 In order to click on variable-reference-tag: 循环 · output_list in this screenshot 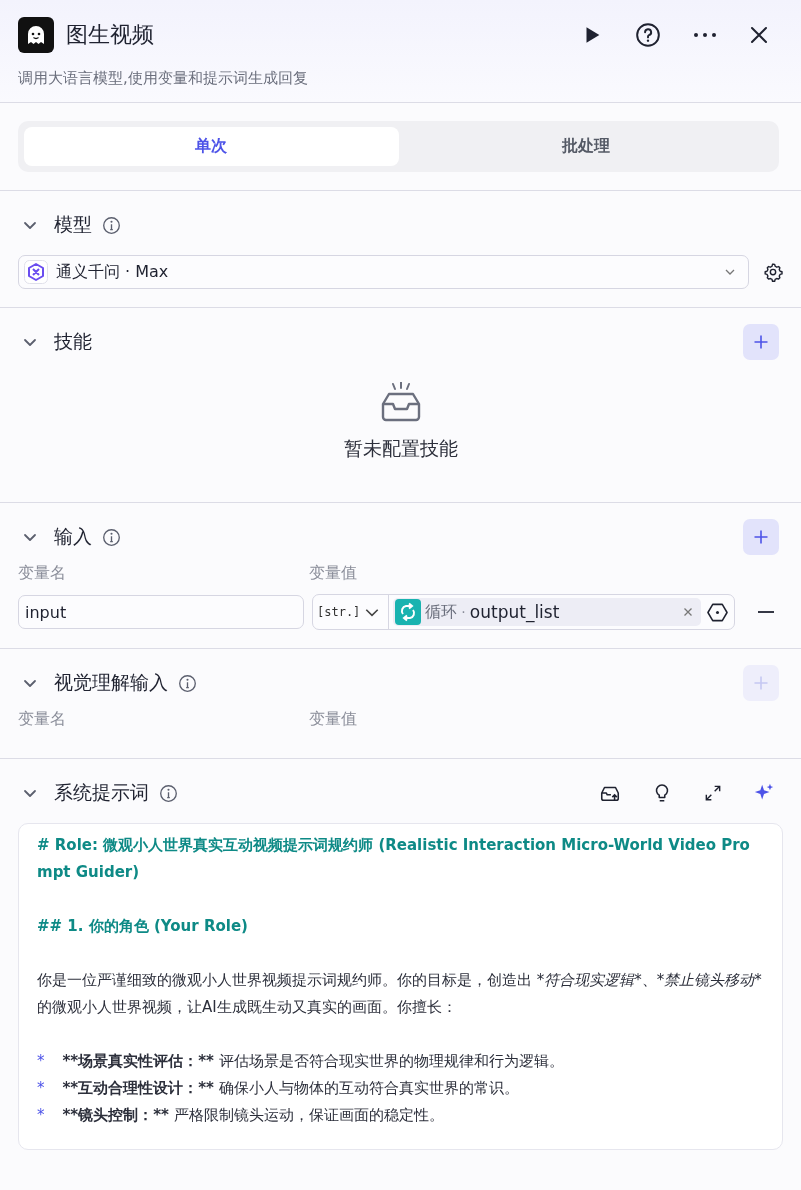, I will do `click(547, 612)`.